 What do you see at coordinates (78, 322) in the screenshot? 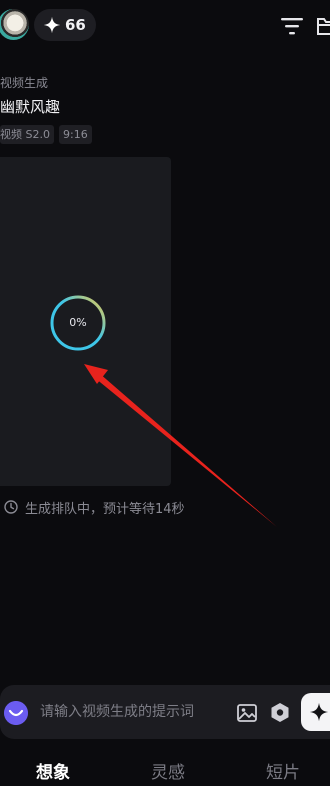
I see `progress-percent: 0%` at bounding box center [78, 322].